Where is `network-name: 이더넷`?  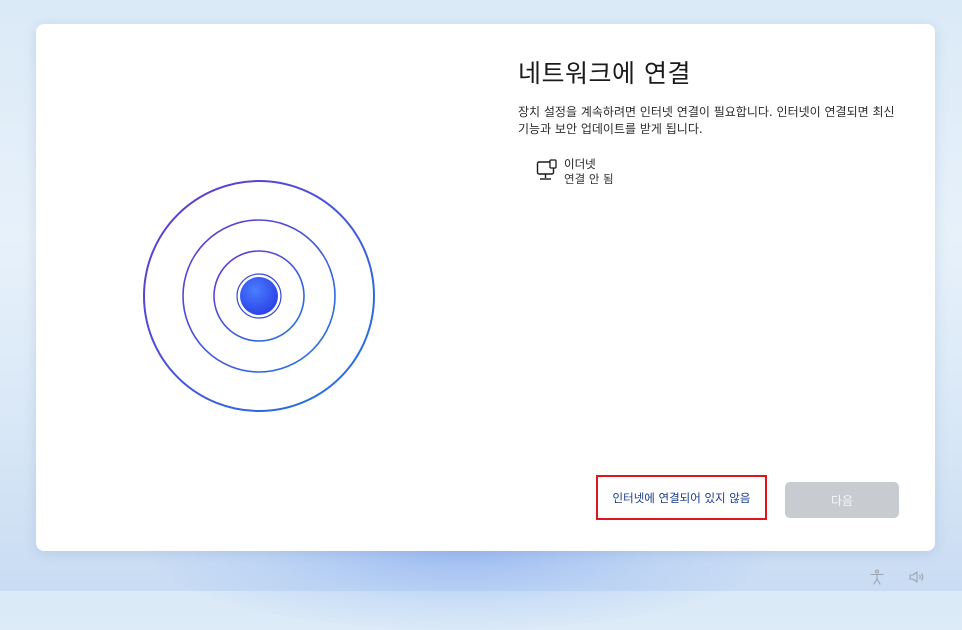 network-name: 이더넷 is located at coordinates (580, 164).